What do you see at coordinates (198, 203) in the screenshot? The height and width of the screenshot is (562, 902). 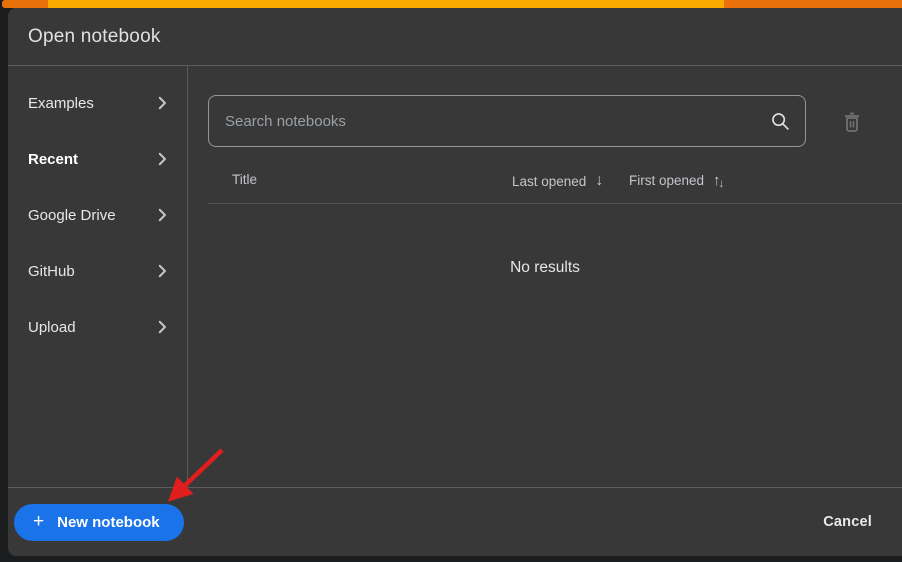 I see `divider-gap` at bounding box center [198, 203].